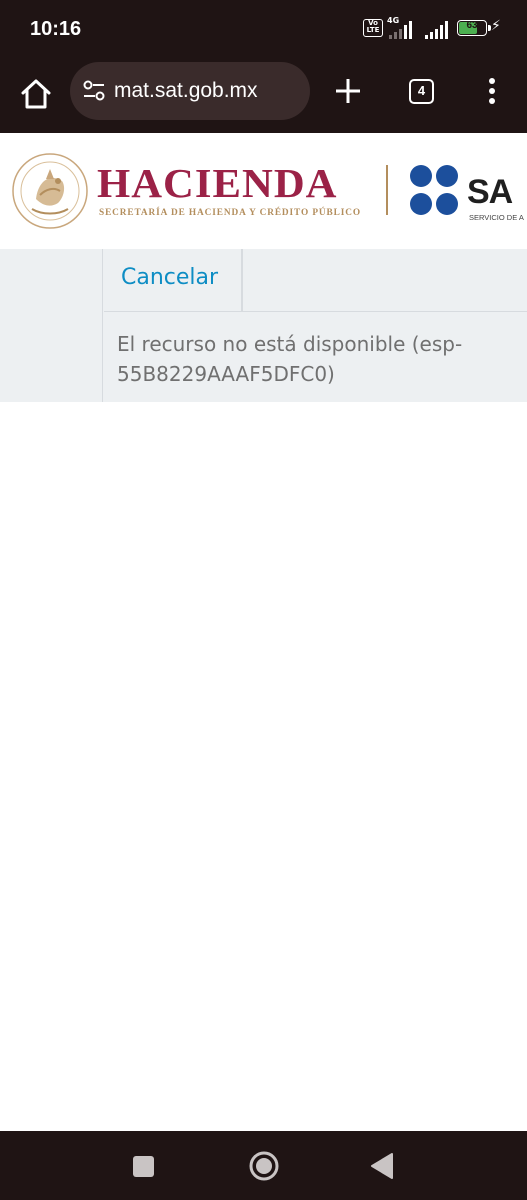 The height and width of the screenshot is (1200, 527). I want to click on panel-sidebar, so click(51, 325).